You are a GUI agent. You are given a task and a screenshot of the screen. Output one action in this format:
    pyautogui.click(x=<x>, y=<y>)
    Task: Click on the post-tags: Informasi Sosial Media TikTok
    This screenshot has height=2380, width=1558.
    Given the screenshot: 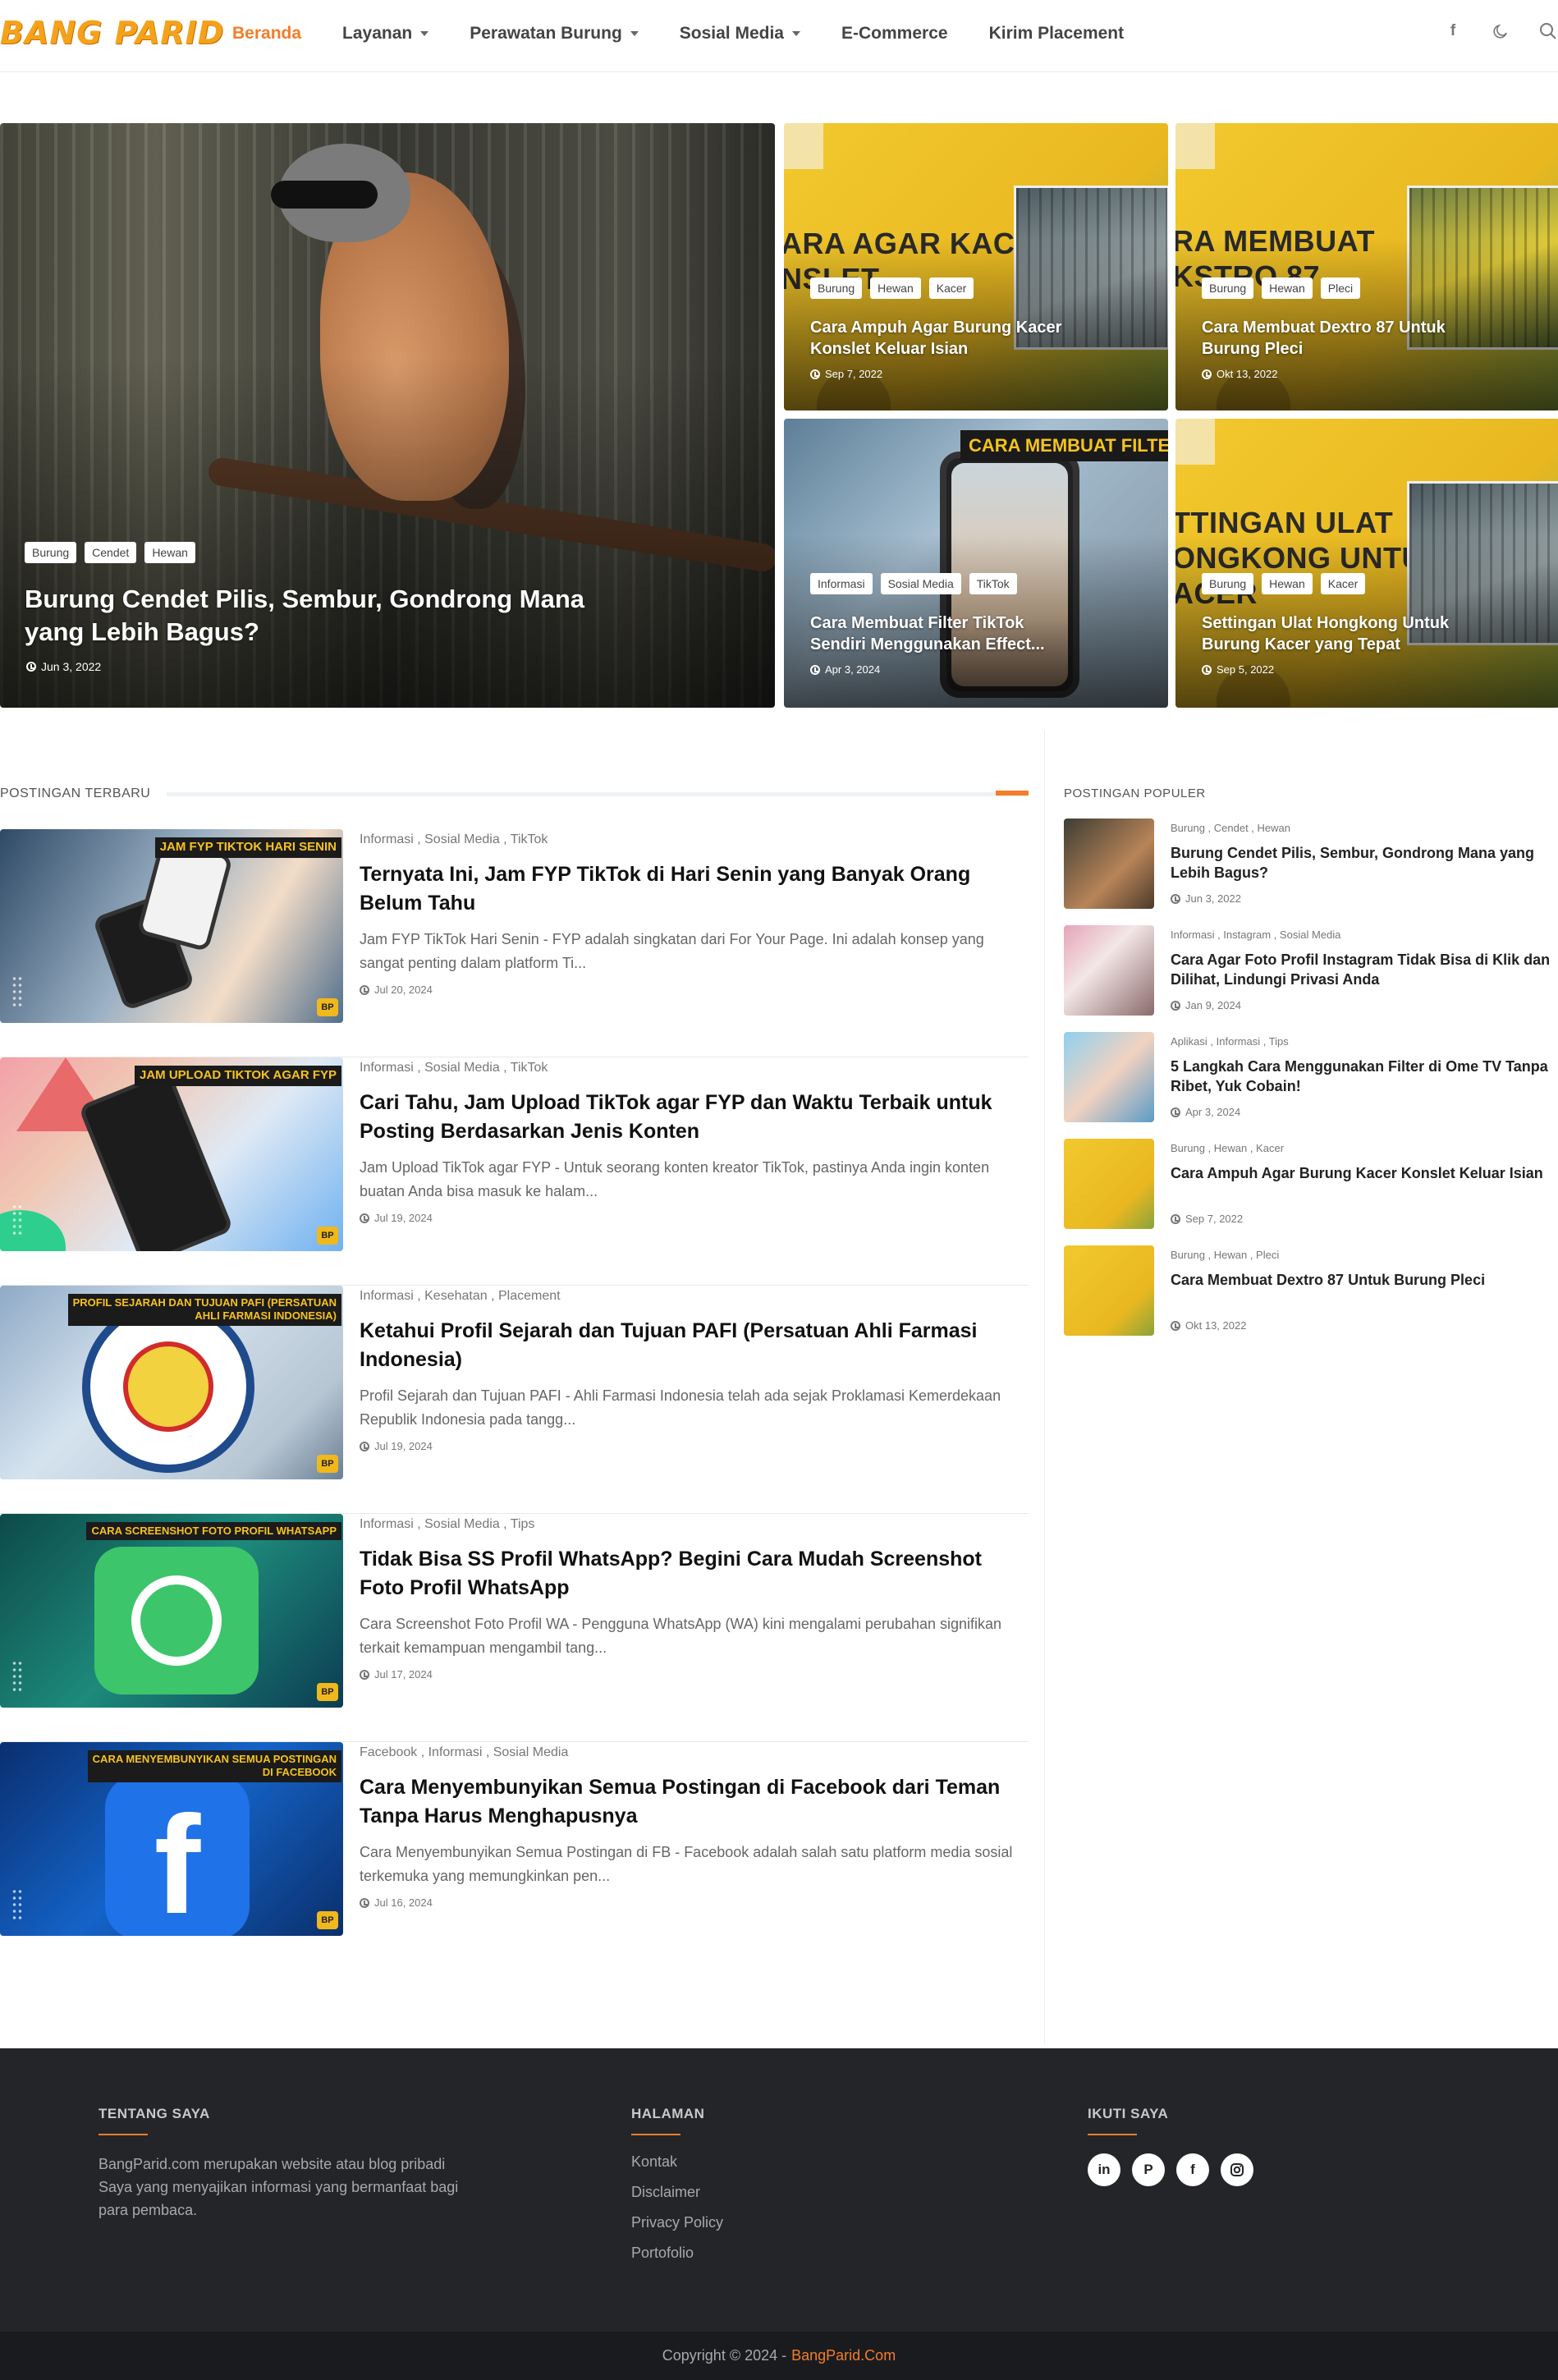 What is the action you would take?
    pyautogui.click(x=913, y=583)
    